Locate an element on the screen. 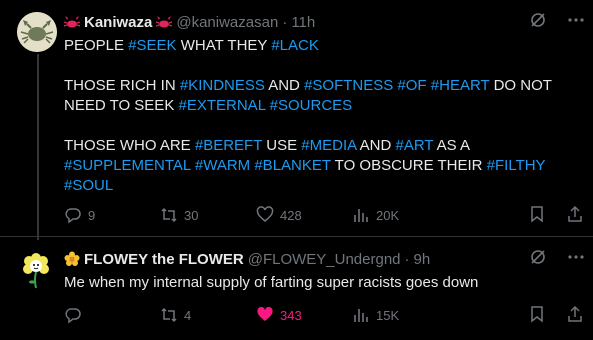 The width and height of the screenshot is (593, 340). hashtag-link: #KINDNESS is located at coordinates (222, 85).